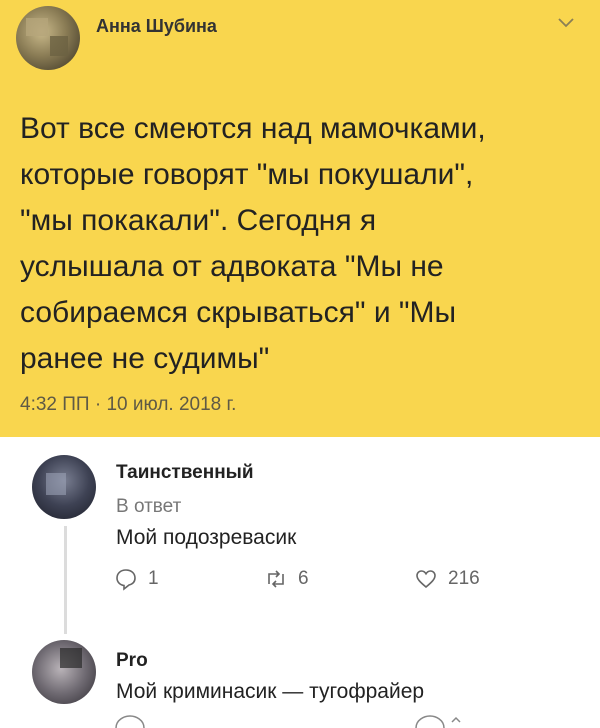 The height and width of the screenshot is (728, 600). Describe the element at coordinates (464, 578) in the screenshot. I see `like-count: 216` at that location.